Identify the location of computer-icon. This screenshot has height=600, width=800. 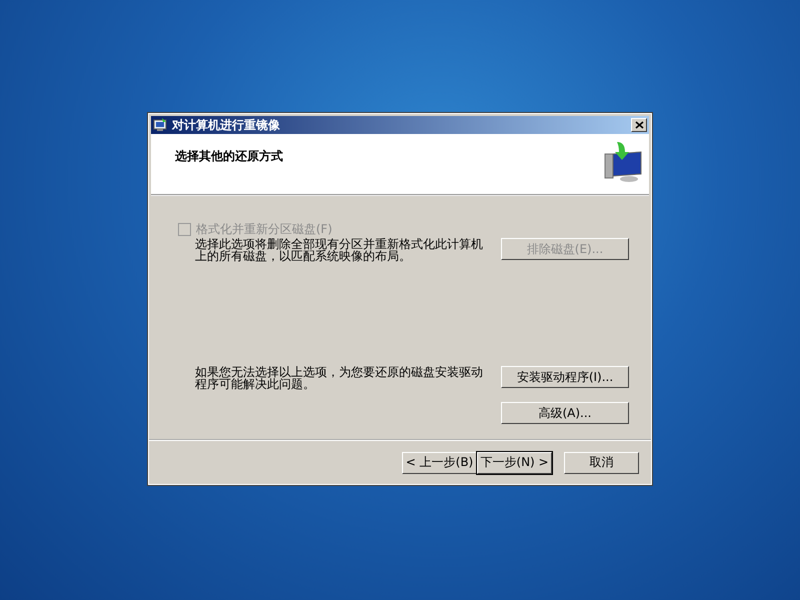
(161, 125).